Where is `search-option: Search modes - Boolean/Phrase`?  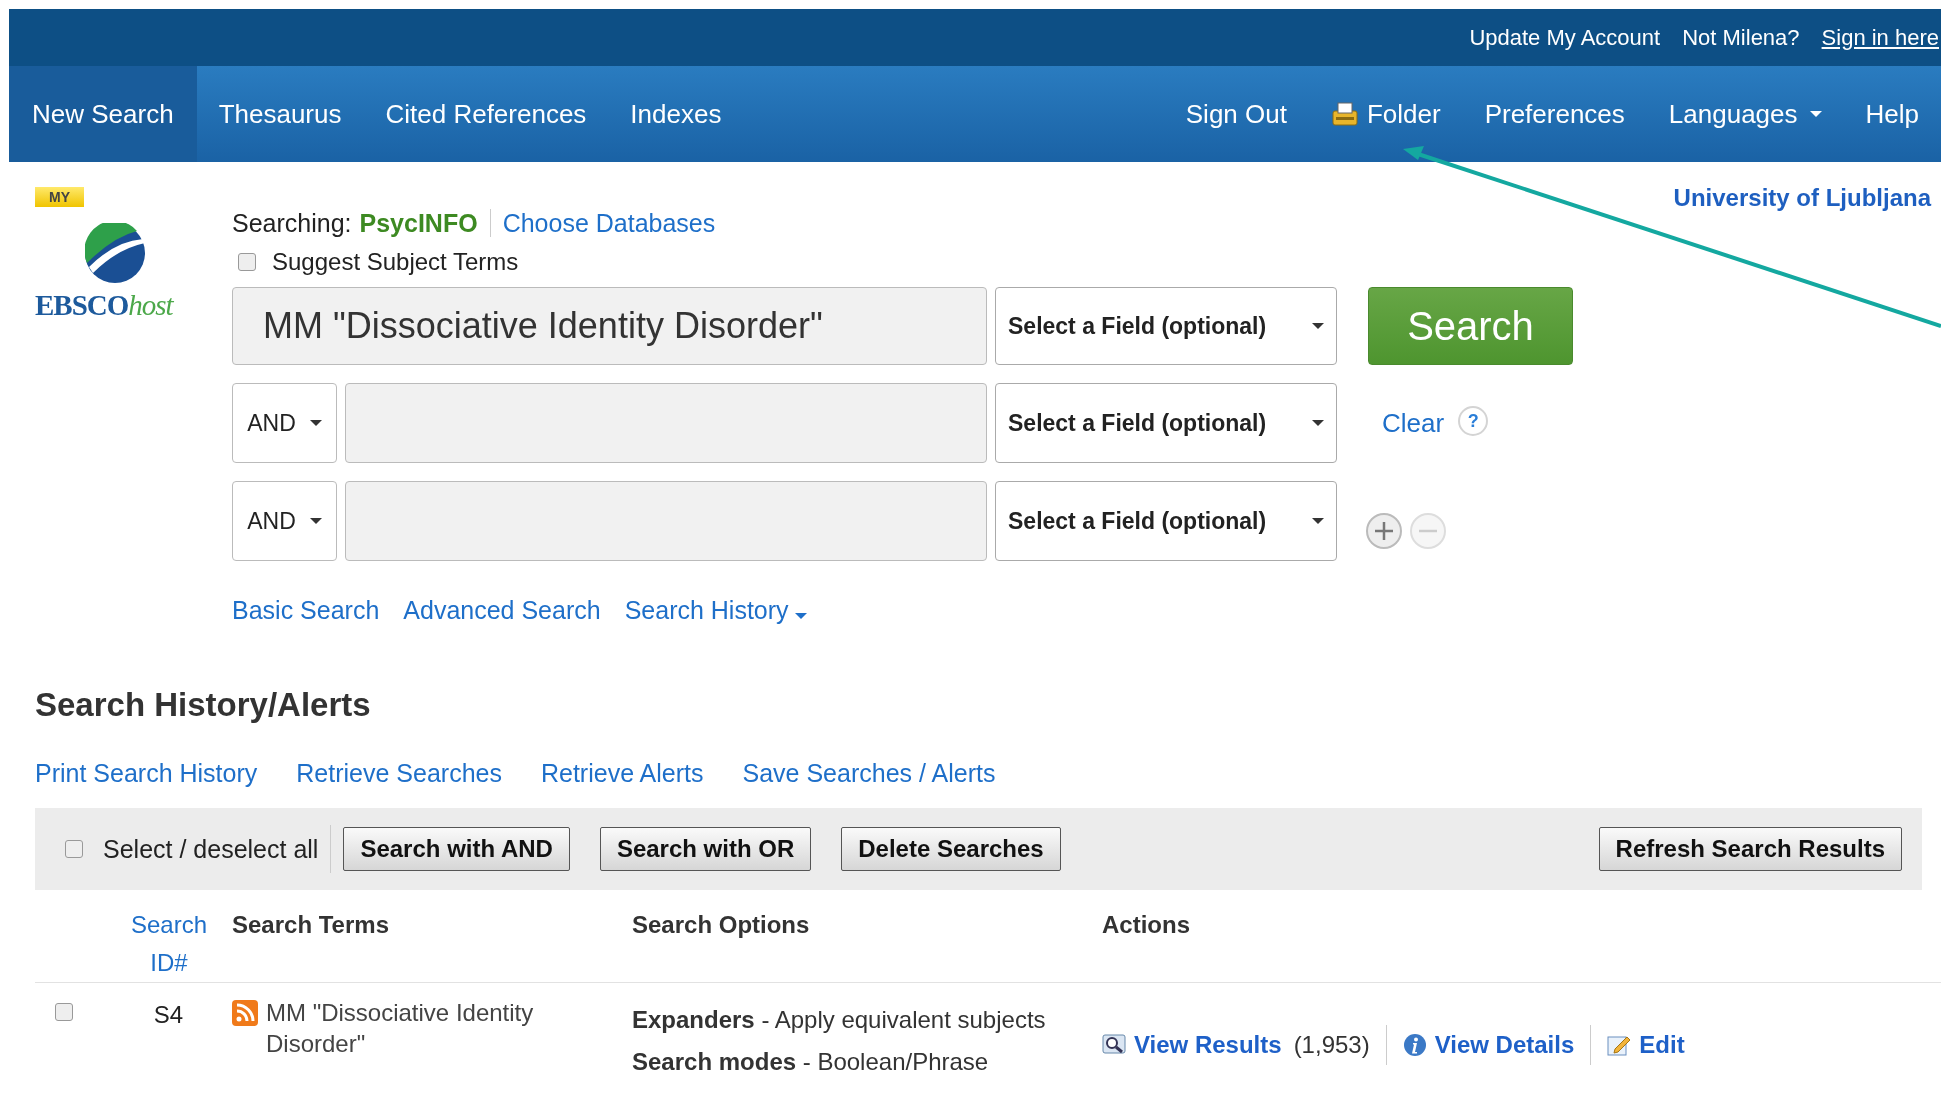
search-option: Search modes - Boolean/Phrase is located at coordinates (867, 1062).